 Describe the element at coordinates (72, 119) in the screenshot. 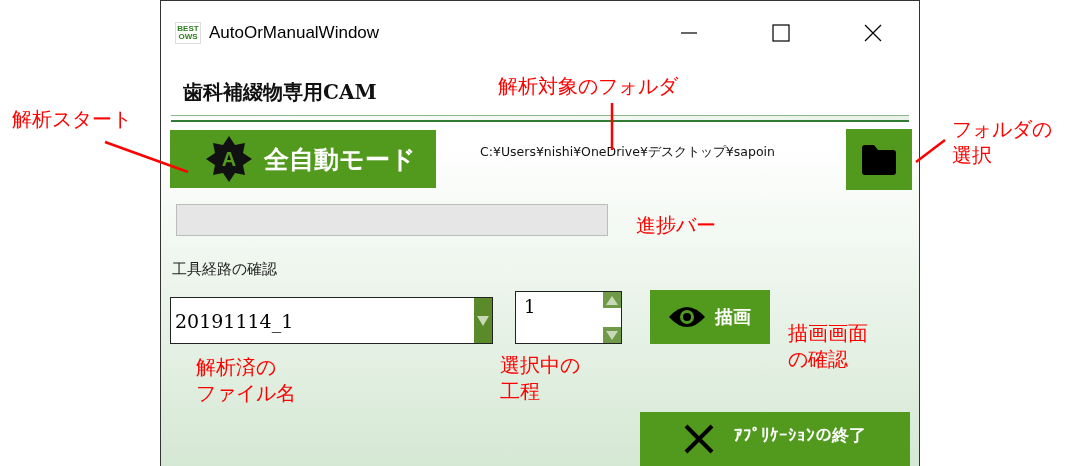

I see `annotation-label: 解析スタート` at that location.